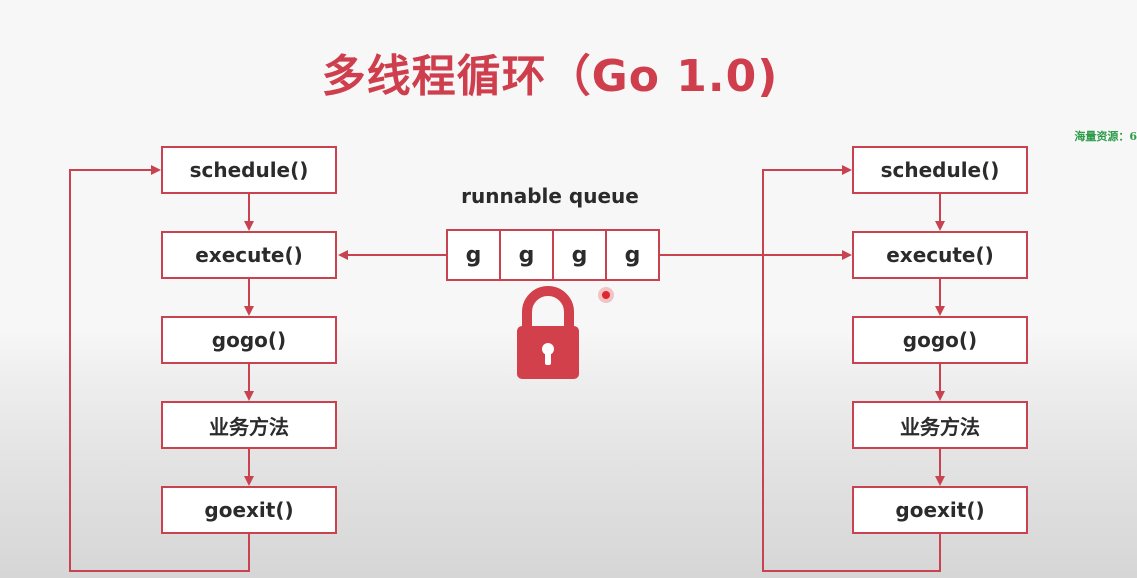 The height and width of the screenshot is (578, 1137). I want to click on runnable-queue: g g g g, so click(553, 255).